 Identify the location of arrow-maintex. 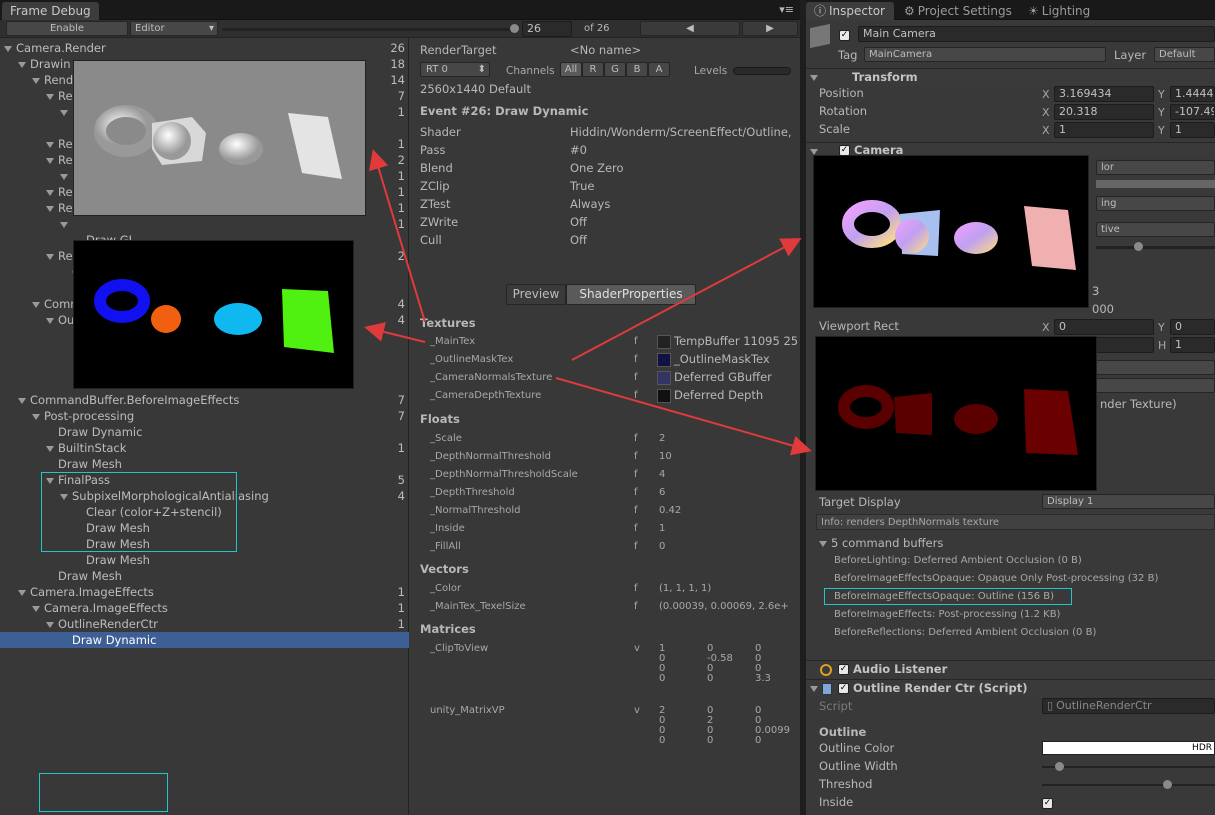
(397, 236).